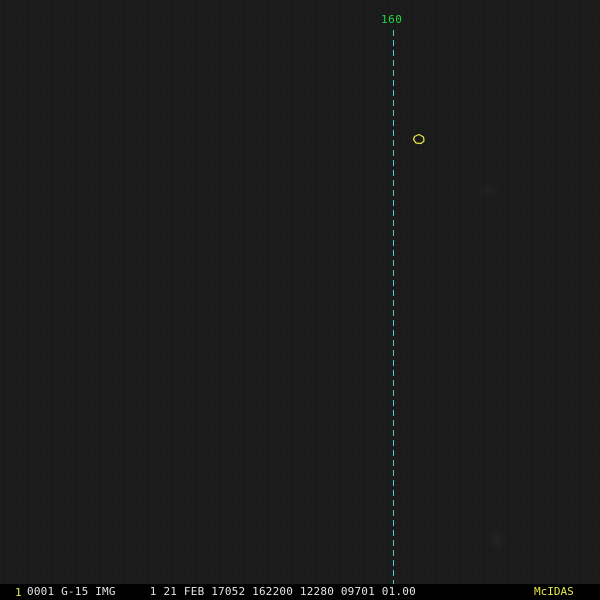 The image size is (600, 600). What do you see at coordinates (392, 19) in the screenshot?
I see `meridian-label: 160` at bounding box center [392, 19].